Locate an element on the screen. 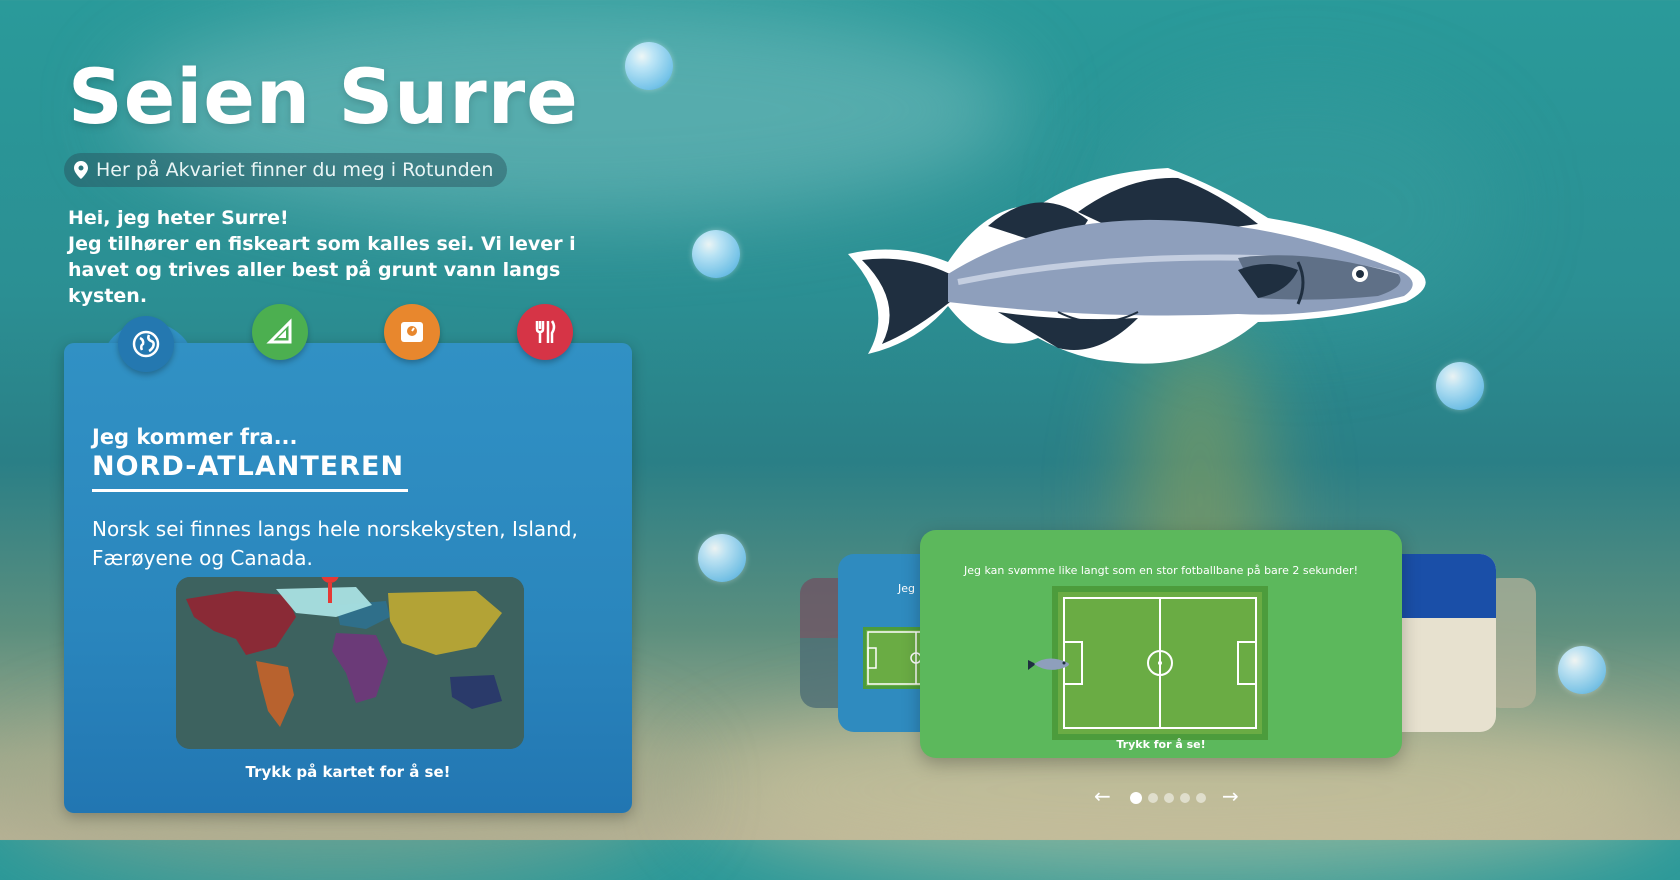 Image resolution: width=1680 pixels, height=880 pixels. region-underline is located at coordinates (250, 490).